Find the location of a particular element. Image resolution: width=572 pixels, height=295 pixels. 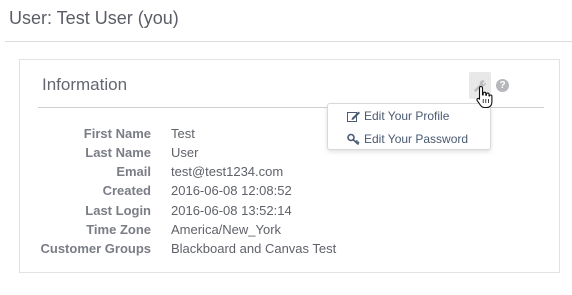

info-label: Last Name is located at coordinates (118, 152).